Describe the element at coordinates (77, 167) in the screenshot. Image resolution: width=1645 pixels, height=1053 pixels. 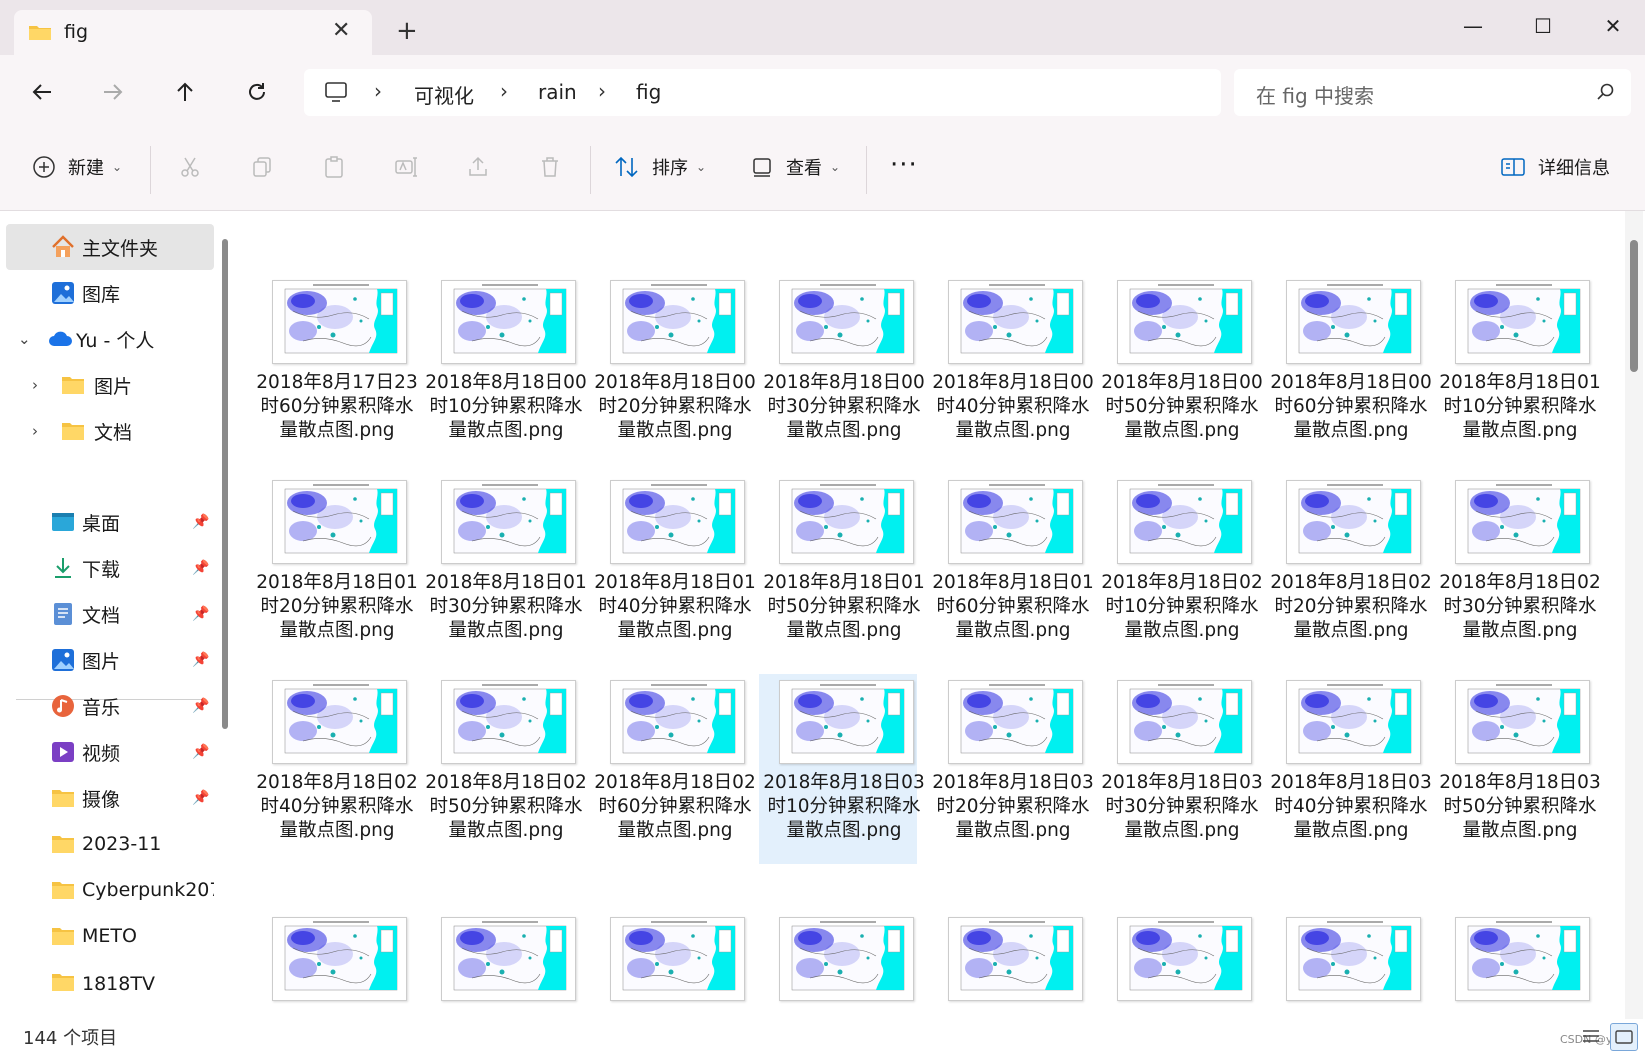
I see `new-button: 新建 ⌄` at that location.